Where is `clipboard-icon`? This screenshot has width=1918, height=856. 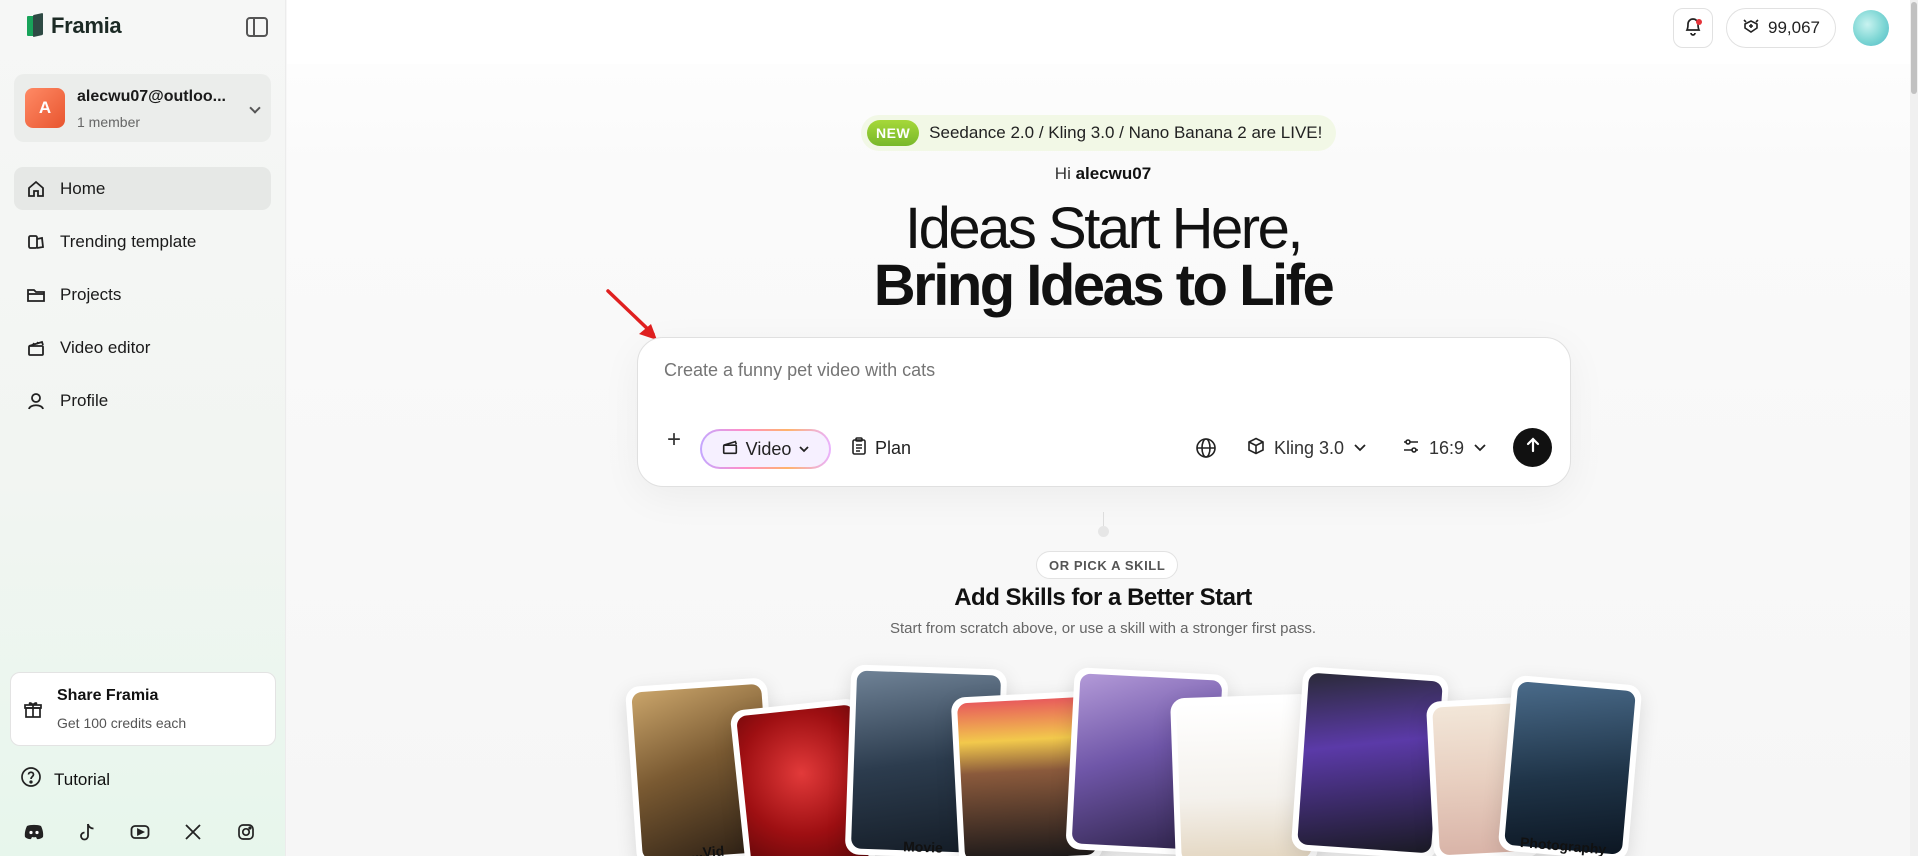
clipboard-icon is located at coordinates (859, 448).